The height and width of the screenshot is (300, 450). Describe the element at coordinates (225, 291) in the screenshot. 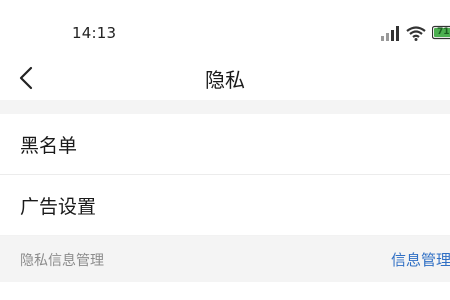

I see `list-item-partial` at that location.